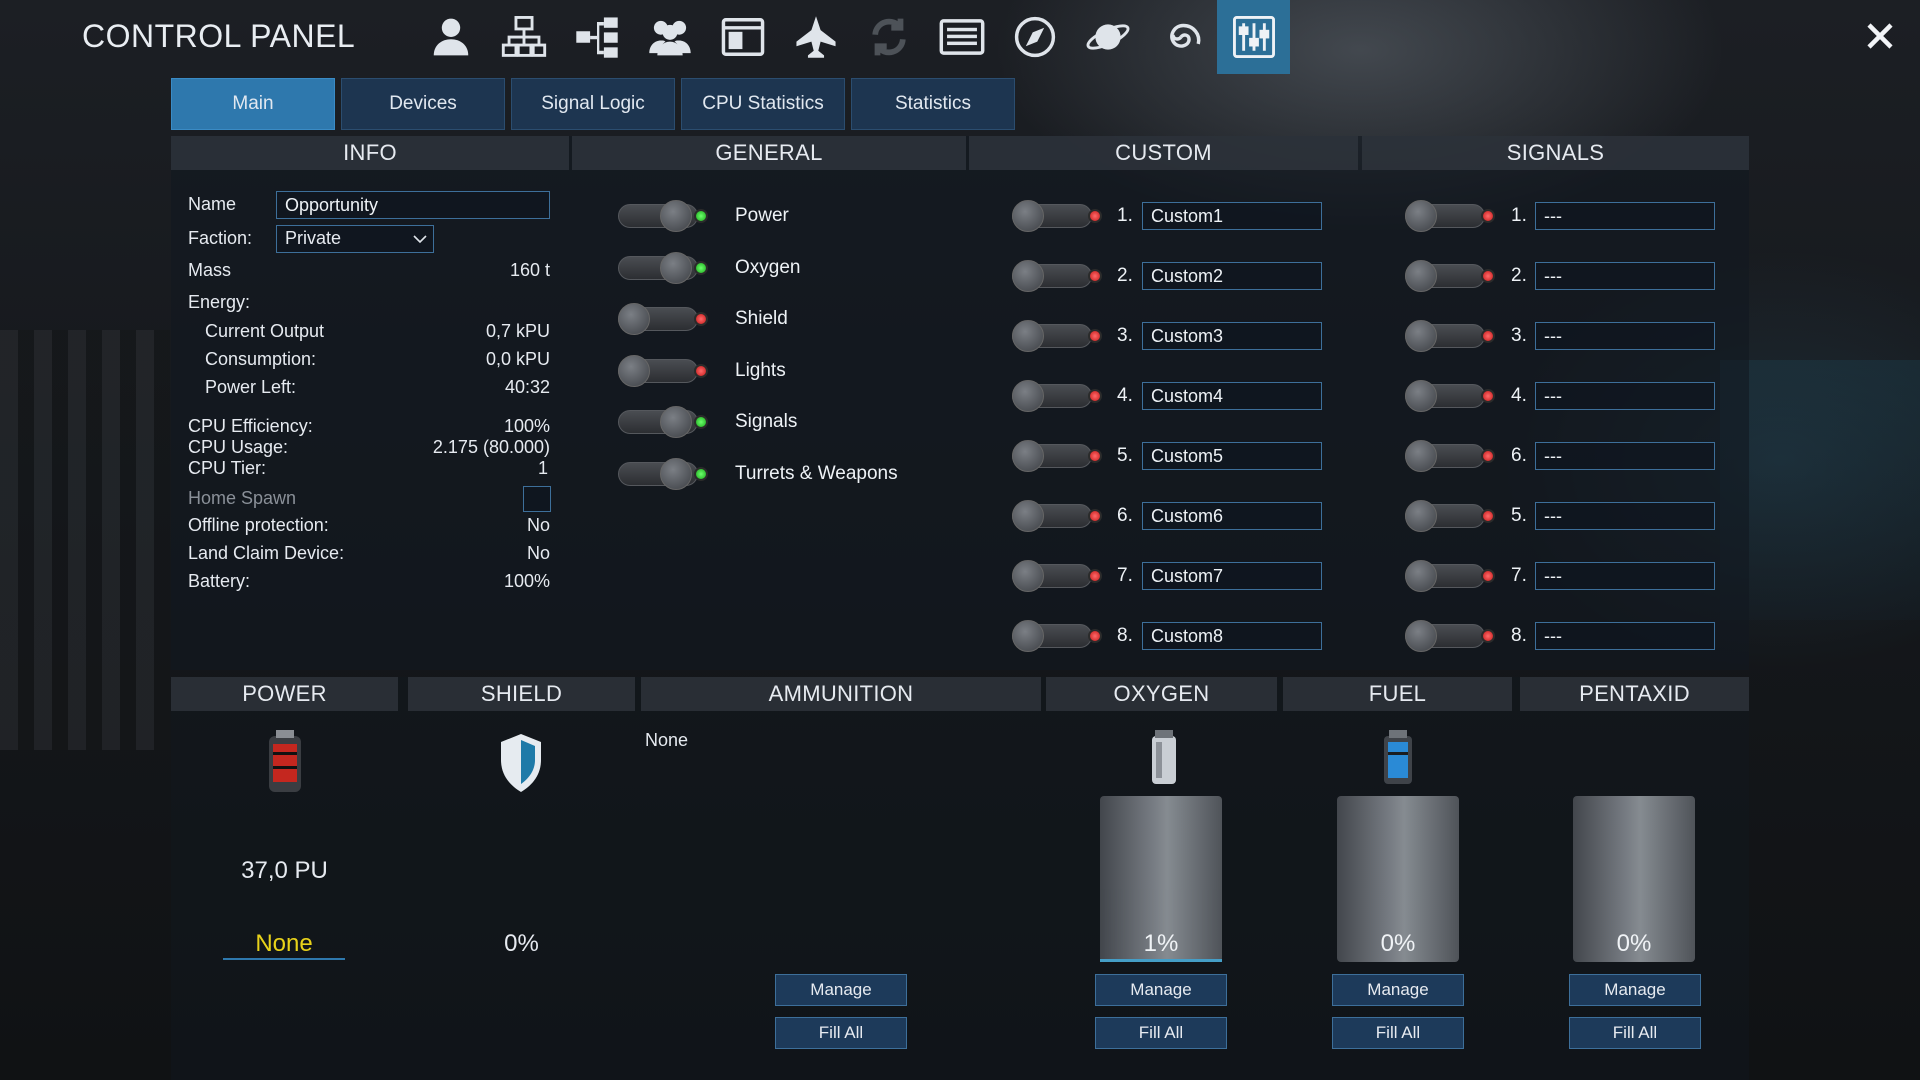  Describe the element at coordinates (667, 740) in the screenshot. I see `ammunition-value: None` at that location.